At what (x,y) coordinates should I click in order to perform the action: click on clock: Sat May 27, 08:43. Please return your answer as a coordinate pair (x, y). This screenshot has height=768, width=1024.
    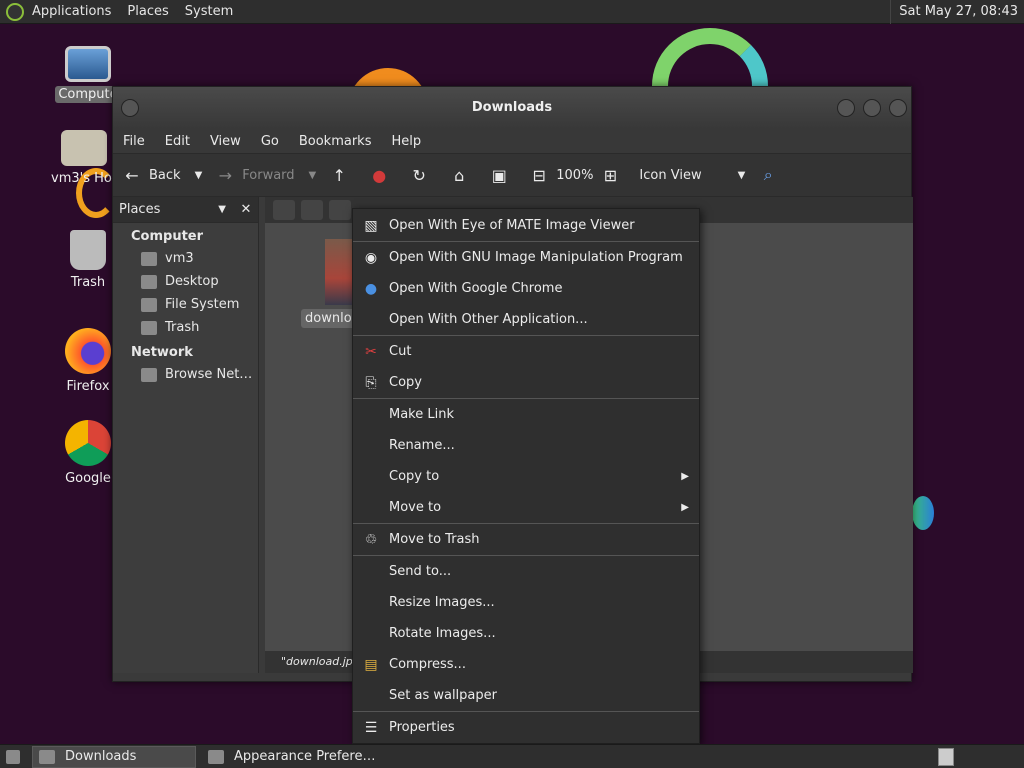
    Looking at the image, I should click on (954, 12).